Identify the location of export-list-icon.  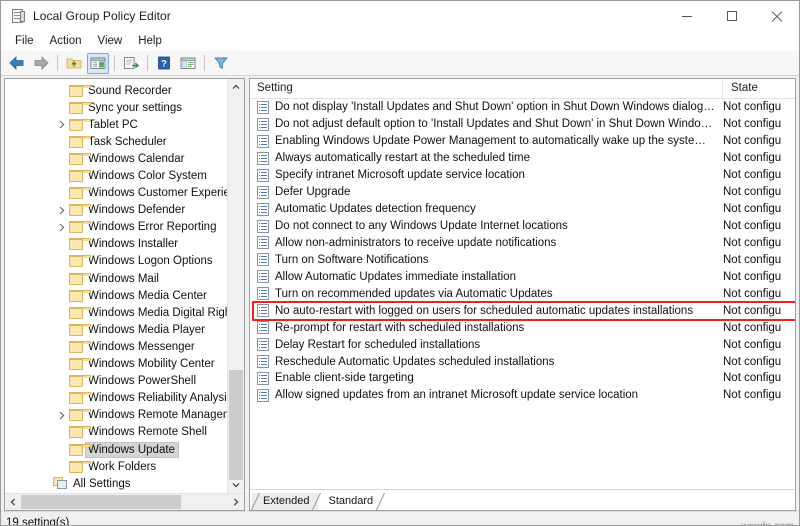
(131, 63).